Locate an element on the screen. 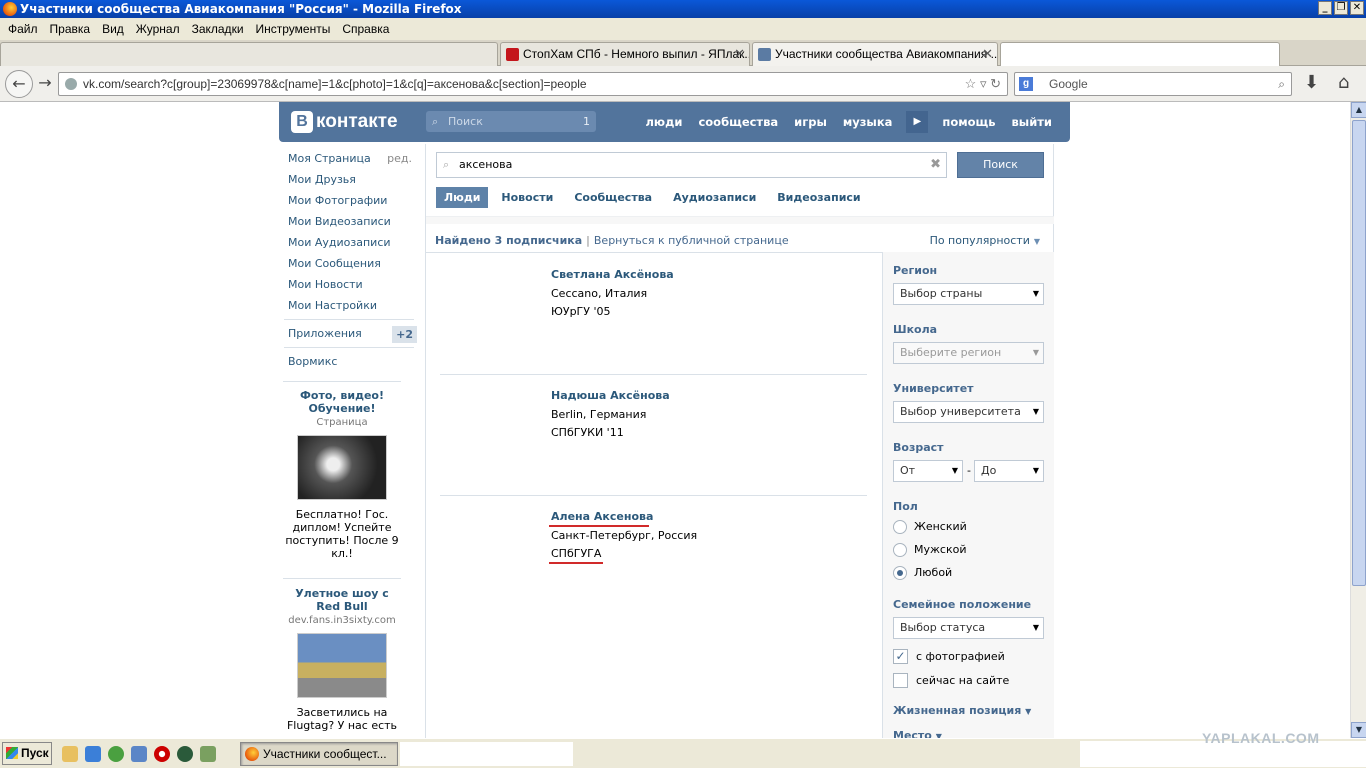 The height and width of the screenshot is (768, 1366). age-from-select: От ▼ is located at coordinates (928, 471).